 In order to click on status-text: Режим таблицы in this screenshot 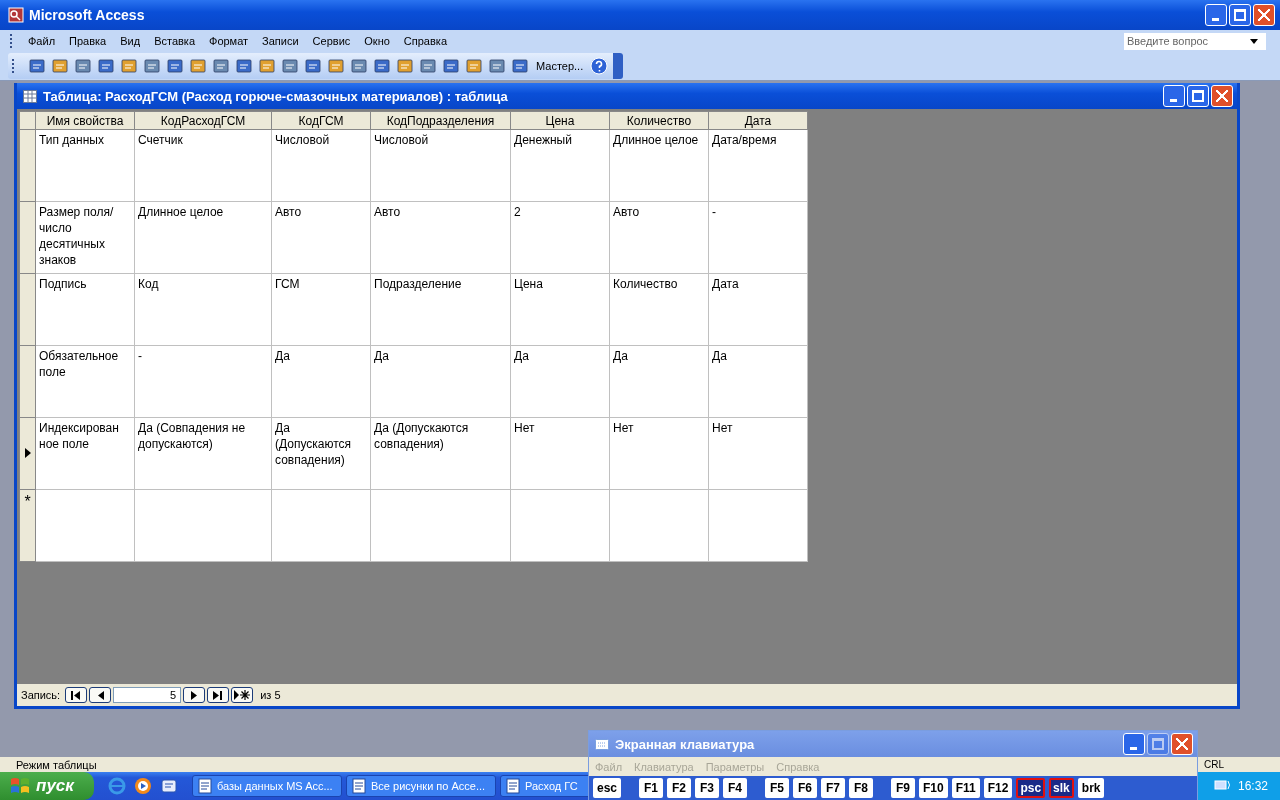, I will do `click(56, 764)`.